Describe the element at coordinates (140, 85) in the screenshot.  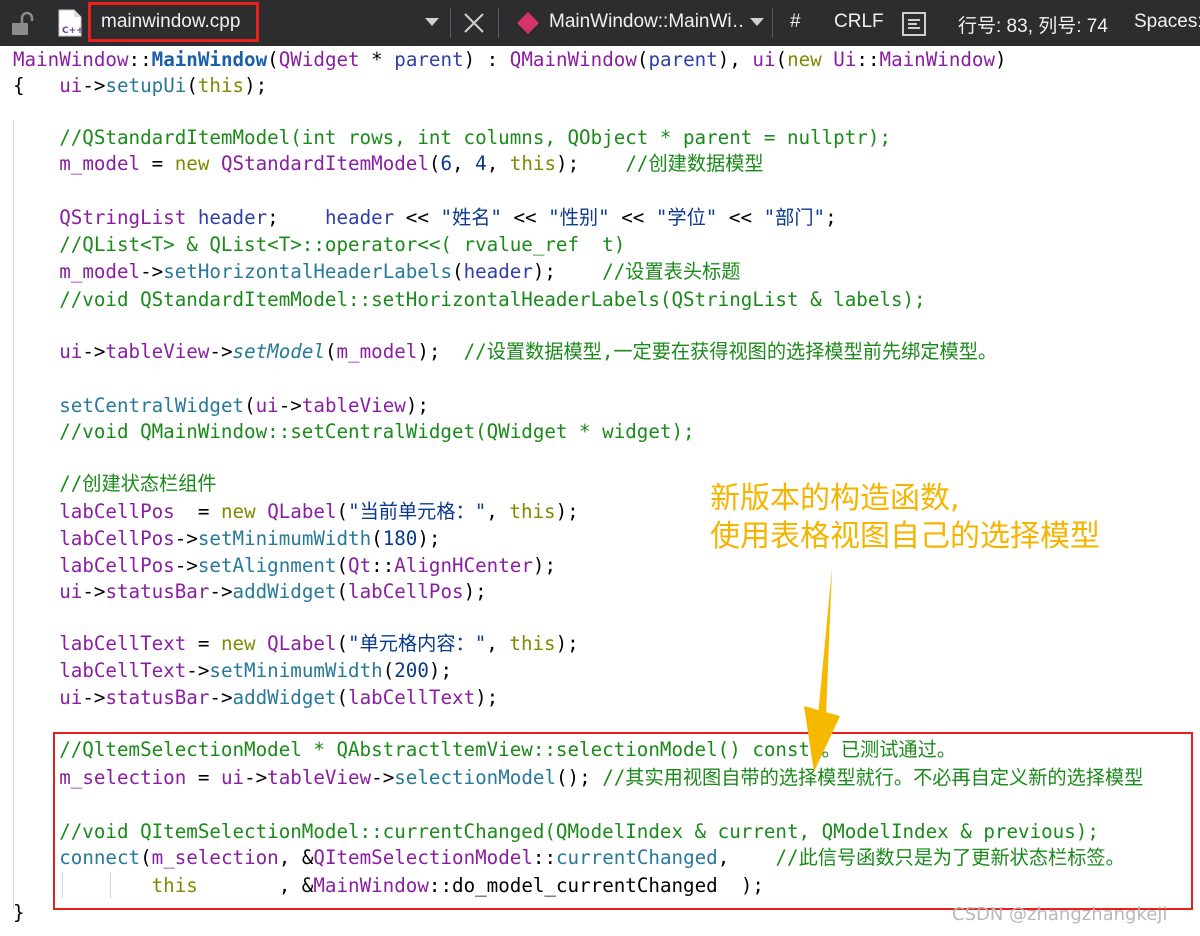
I see `code-line: { ui->setupUi(this);` at that location.